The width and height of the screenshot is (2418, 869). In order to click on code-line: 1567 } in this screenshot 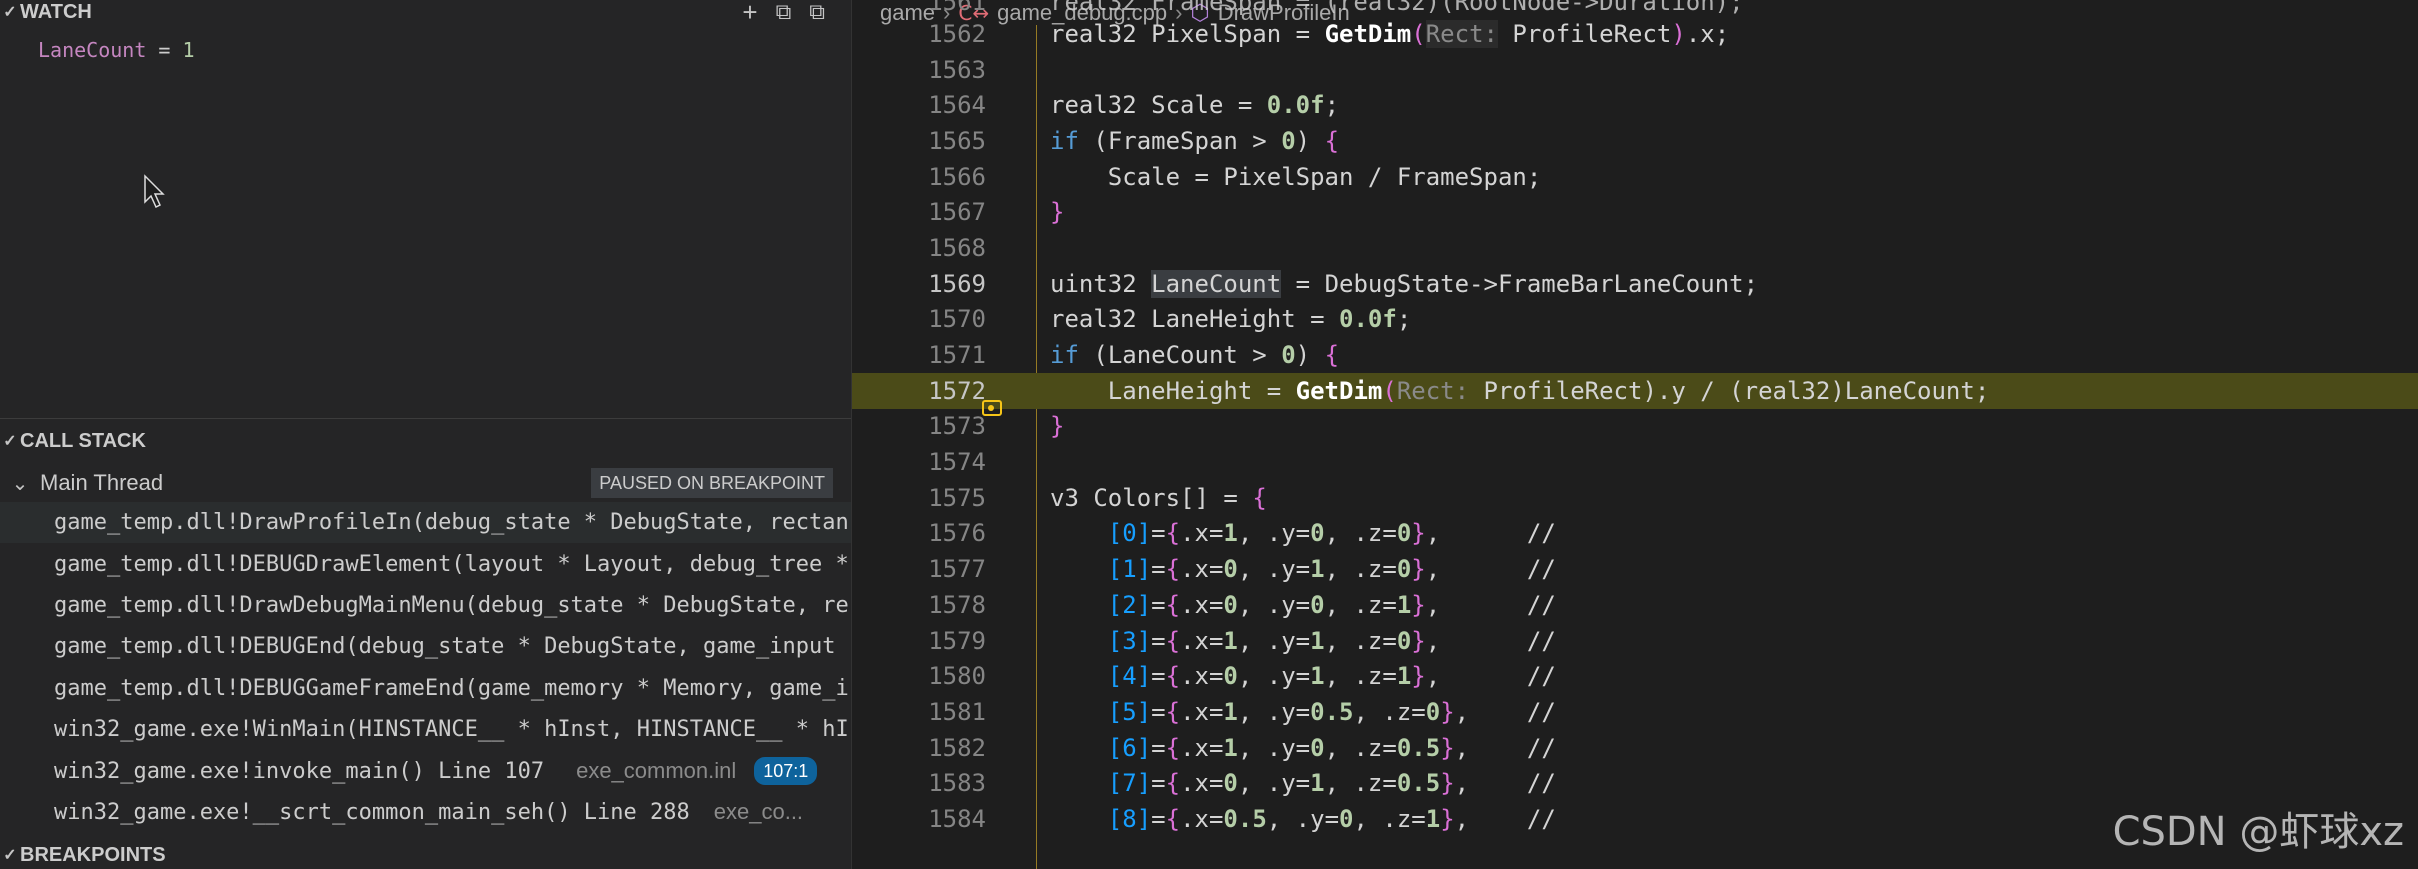, I will do `click(1635, 212)`.